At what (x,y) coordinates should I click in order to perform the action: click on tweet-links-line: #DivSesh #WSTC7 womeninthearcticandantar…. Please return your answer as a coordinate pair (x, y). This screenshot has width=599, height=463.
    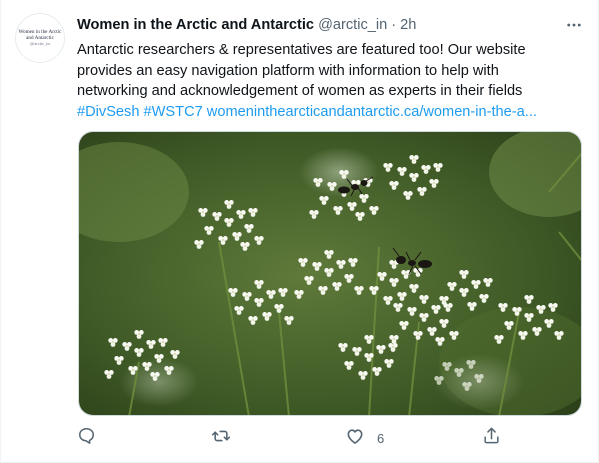
    Looking at the image, I should click on (327, 112).